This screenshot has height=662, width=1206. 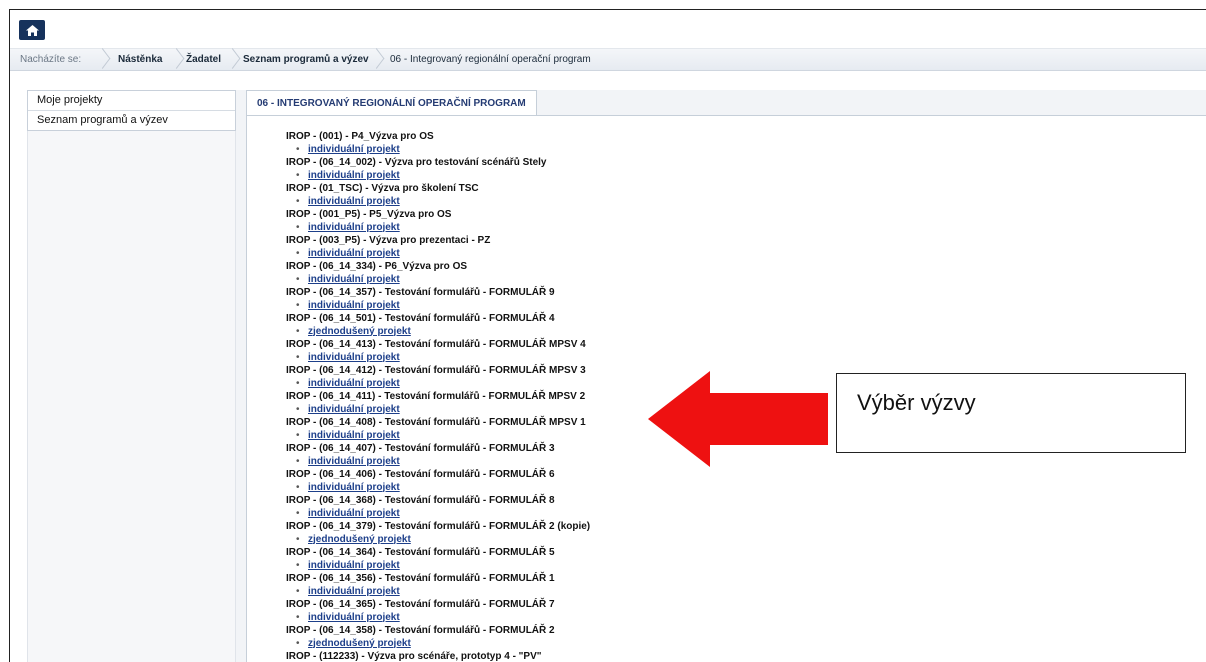 What do you see at coordinates (382, 188) in the screenshot?
I see `call-title: IROP - (01_TSC) - Výzva pro školení TSC` at bounding box center [382, 188].